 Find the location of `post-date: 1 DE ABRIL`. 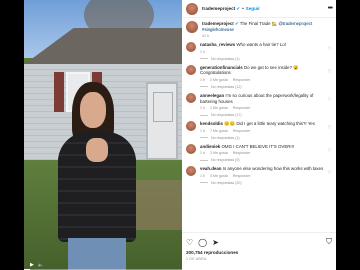

post-date: 1 DE ABRIL is located at coordinates (197, 259).